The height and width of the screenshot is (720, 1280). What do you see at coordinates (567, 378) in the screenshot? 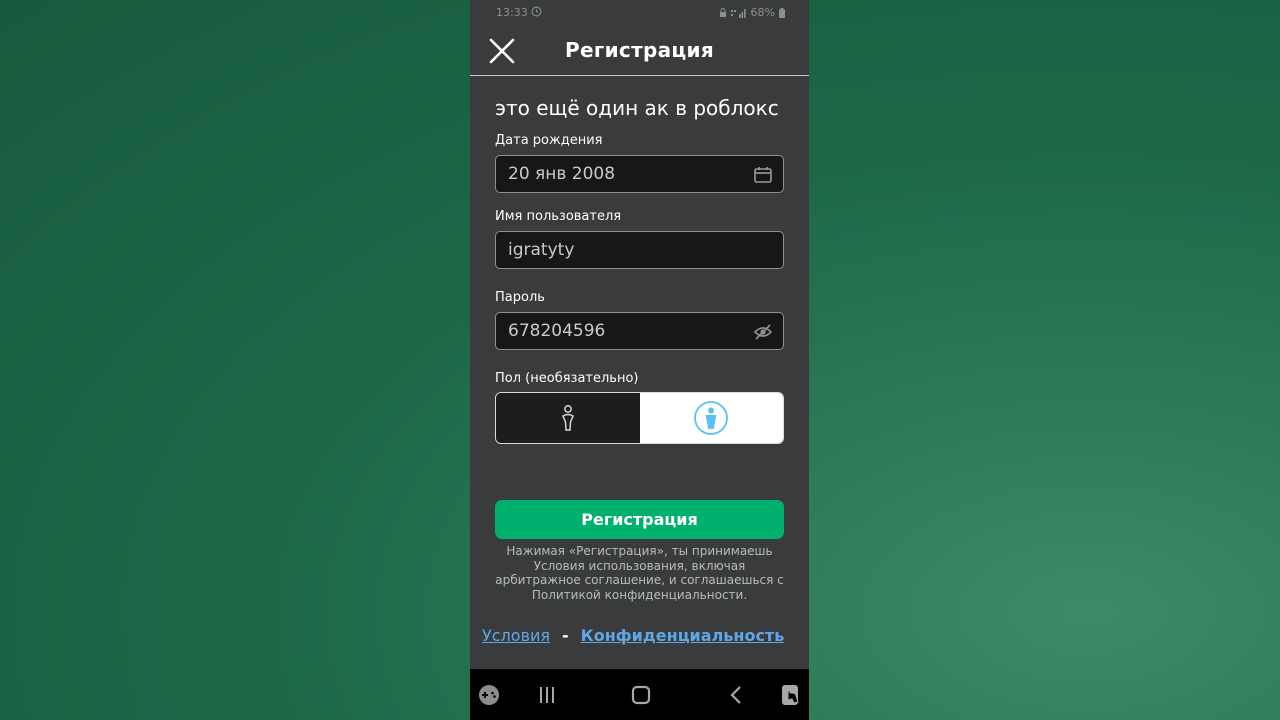
I see `gender-label: Пол (необязательно)` at bounding box center [567, 378].